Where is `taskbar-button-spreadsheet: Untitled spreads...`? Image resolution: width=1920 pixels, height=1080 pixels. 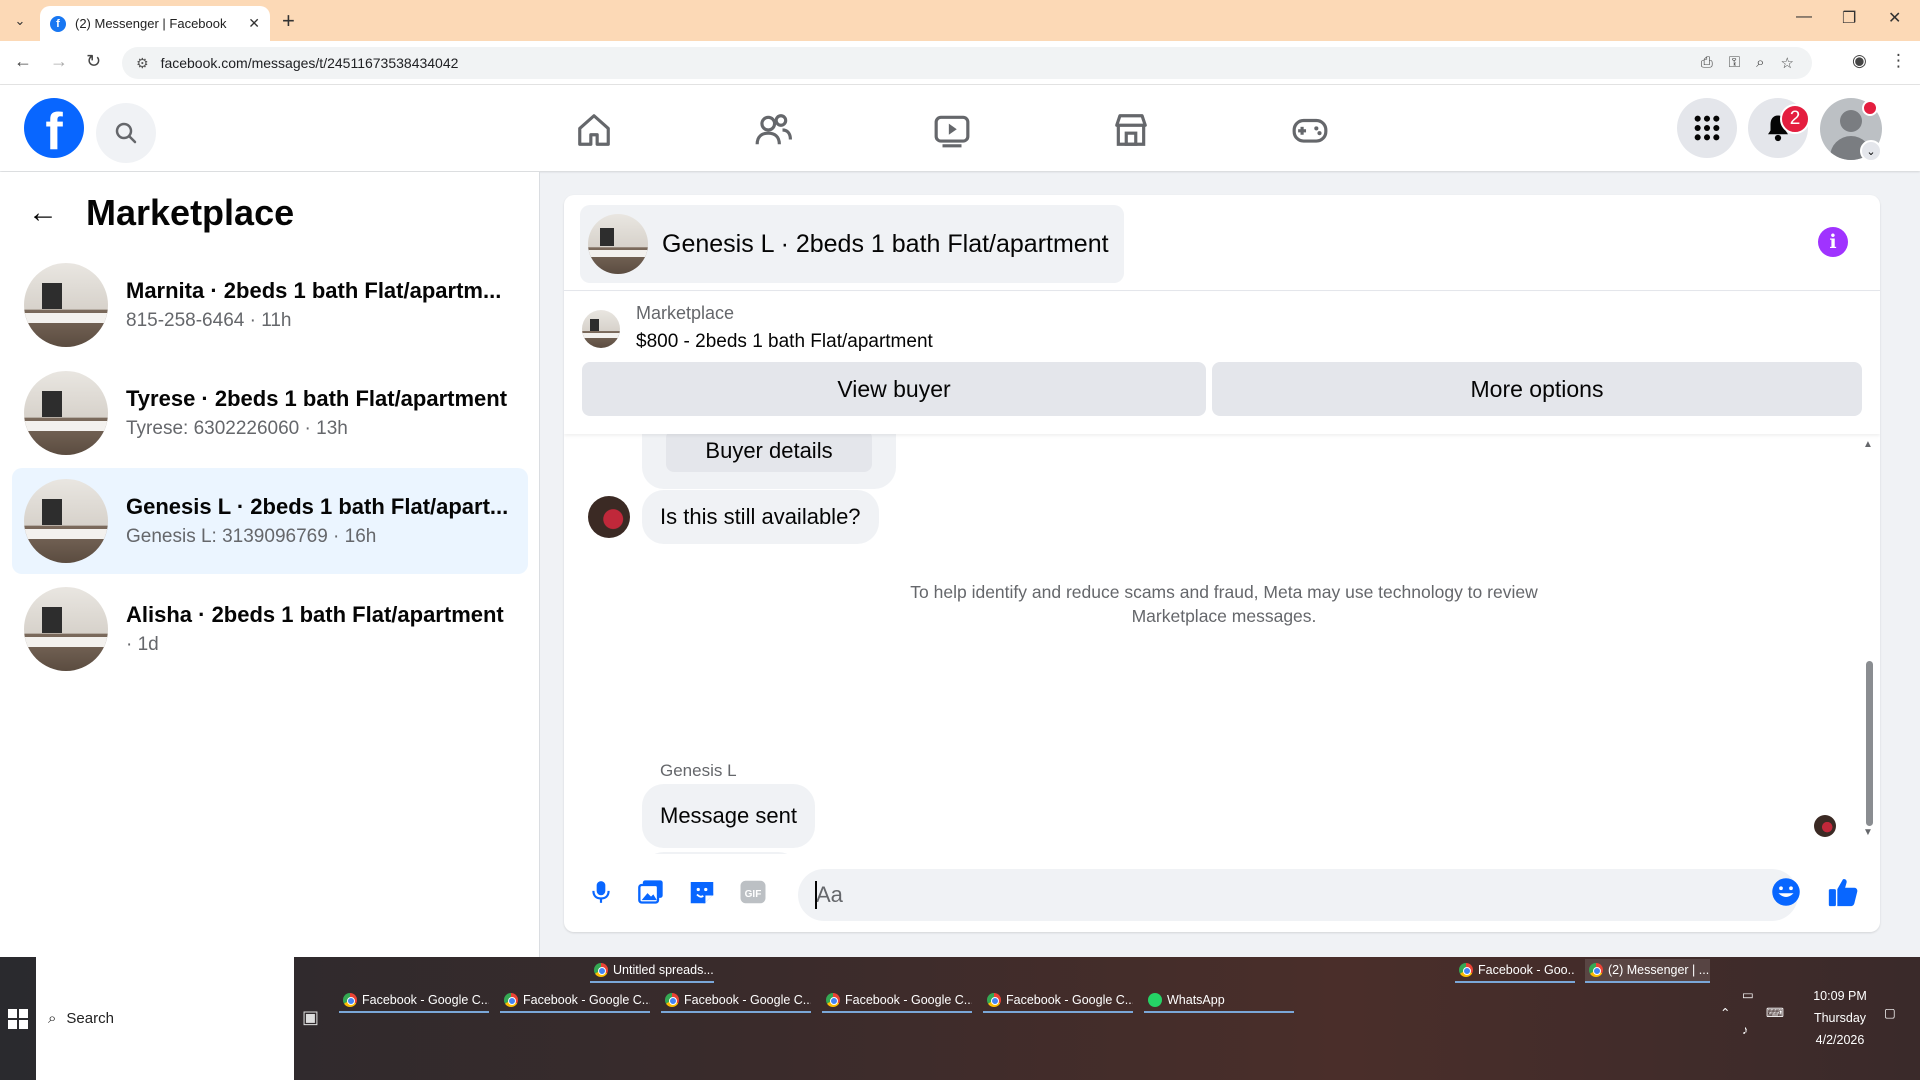 taskbar-button-spreadsheet: Untitled spreads... is located at coordinates (652, 971).